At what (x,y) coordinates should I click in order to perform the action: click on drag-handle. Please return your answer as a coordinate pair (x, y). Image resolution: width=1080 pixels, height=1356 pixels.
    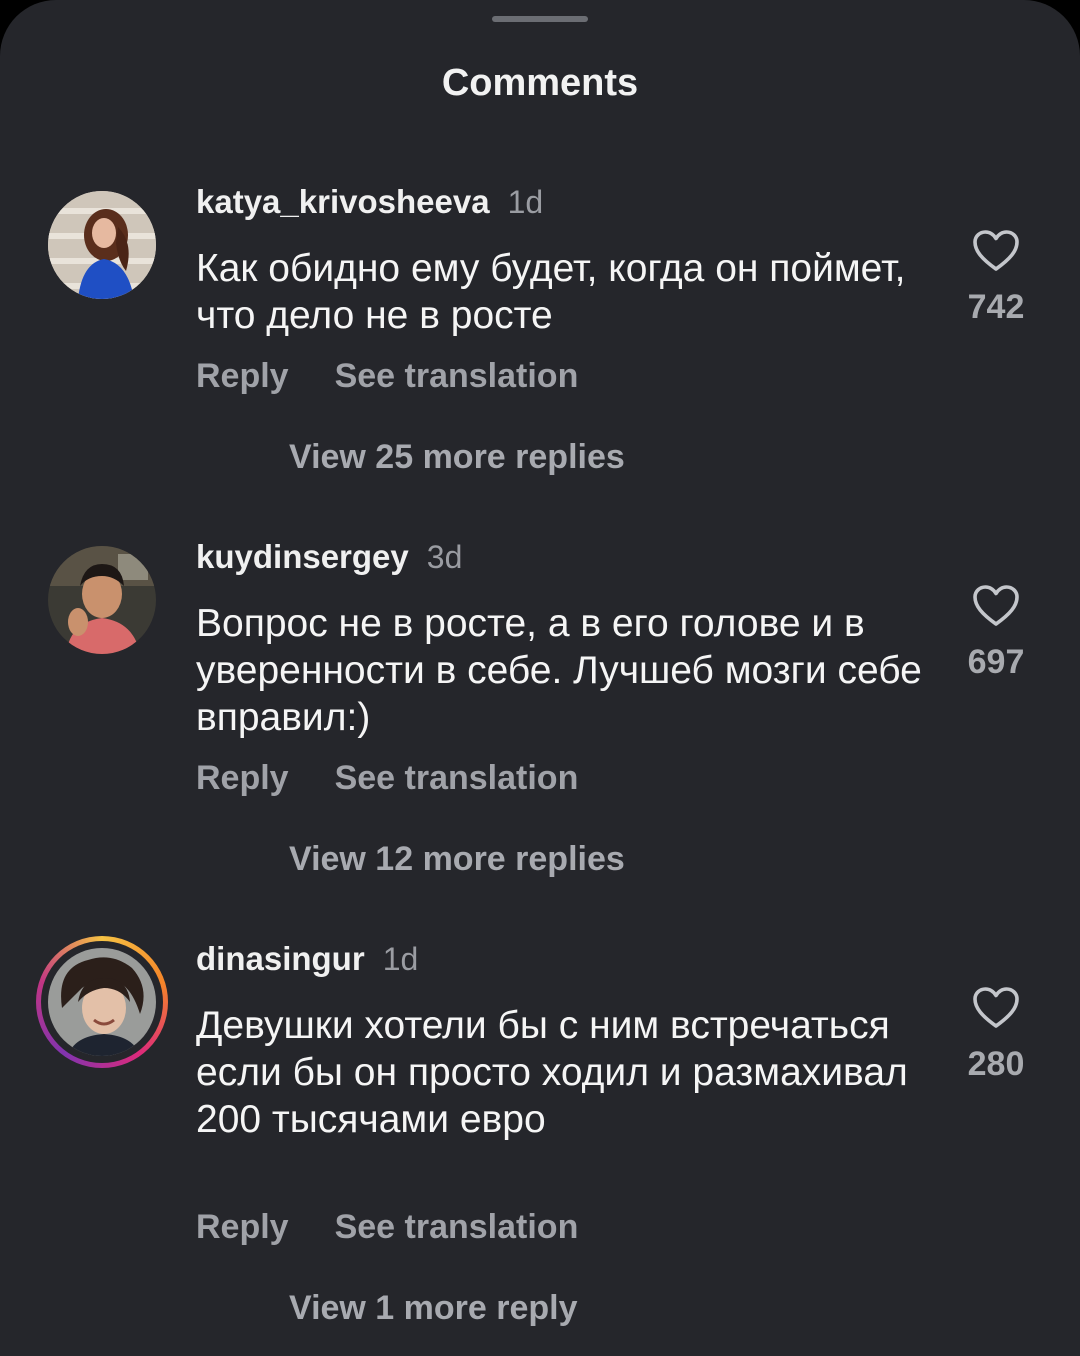
    Looking at the image, I should click on (540, 19).